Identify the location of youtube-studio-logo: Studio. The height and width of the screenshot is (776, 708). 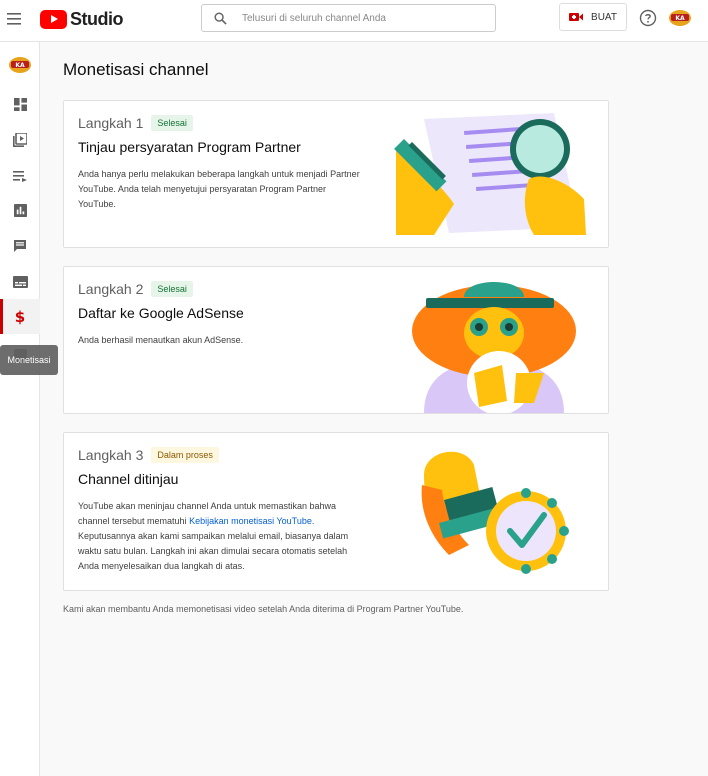
(82, 18).